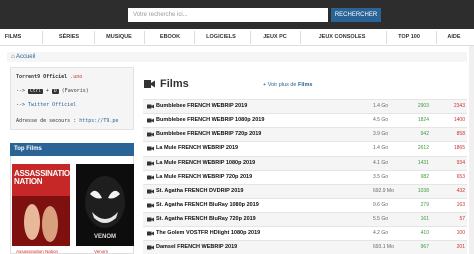  I want to click on torrent-title-link: Damsel FRENCH WEBRIP 2019, so click(196, 247).